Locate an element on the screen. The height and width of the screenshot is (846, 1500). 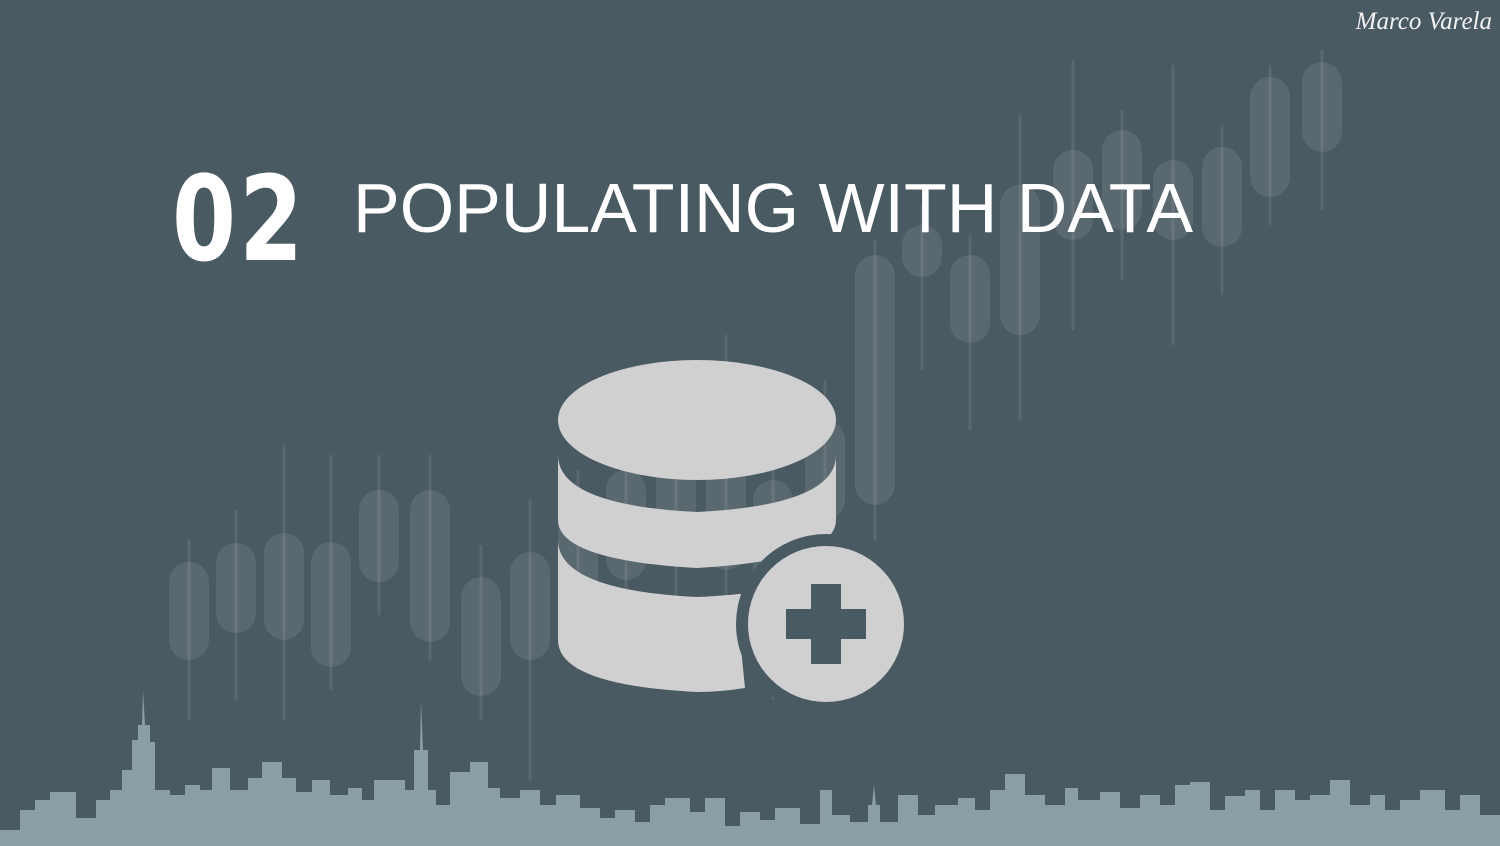
section-number: 02 is located at coordinates (239, 219).